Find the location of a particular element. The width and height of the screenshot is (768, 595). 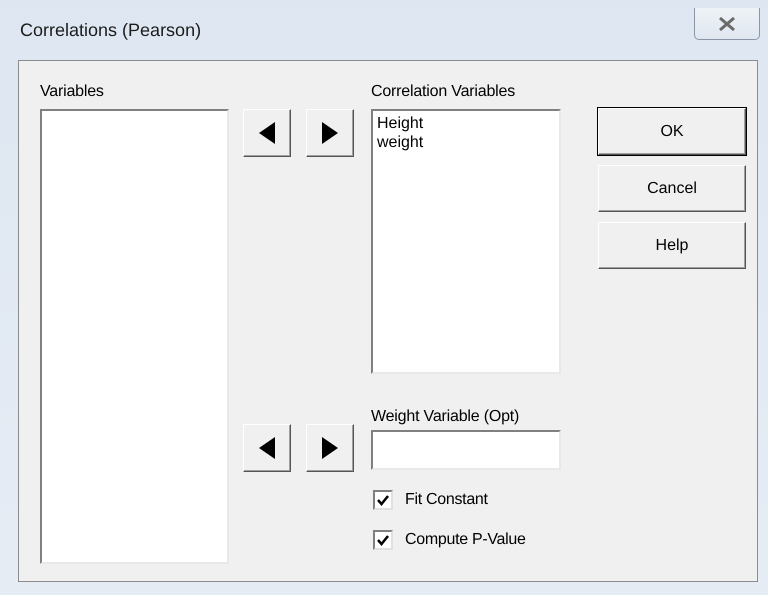

list-label: Correlation Variables is located at coordinates (443, 92).